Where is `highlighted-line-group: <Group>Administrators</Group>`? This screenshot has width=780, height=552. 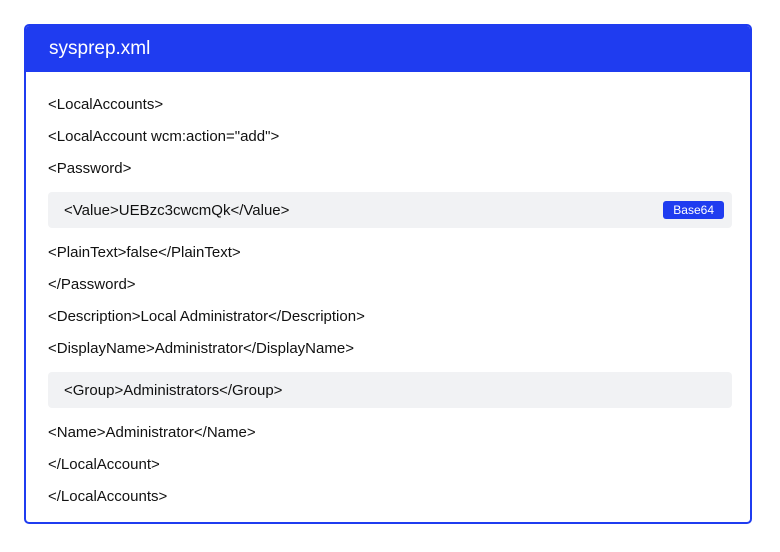 highlighted-line-group: <Group>Administrators</Group> is located at coordinates (390, 390).